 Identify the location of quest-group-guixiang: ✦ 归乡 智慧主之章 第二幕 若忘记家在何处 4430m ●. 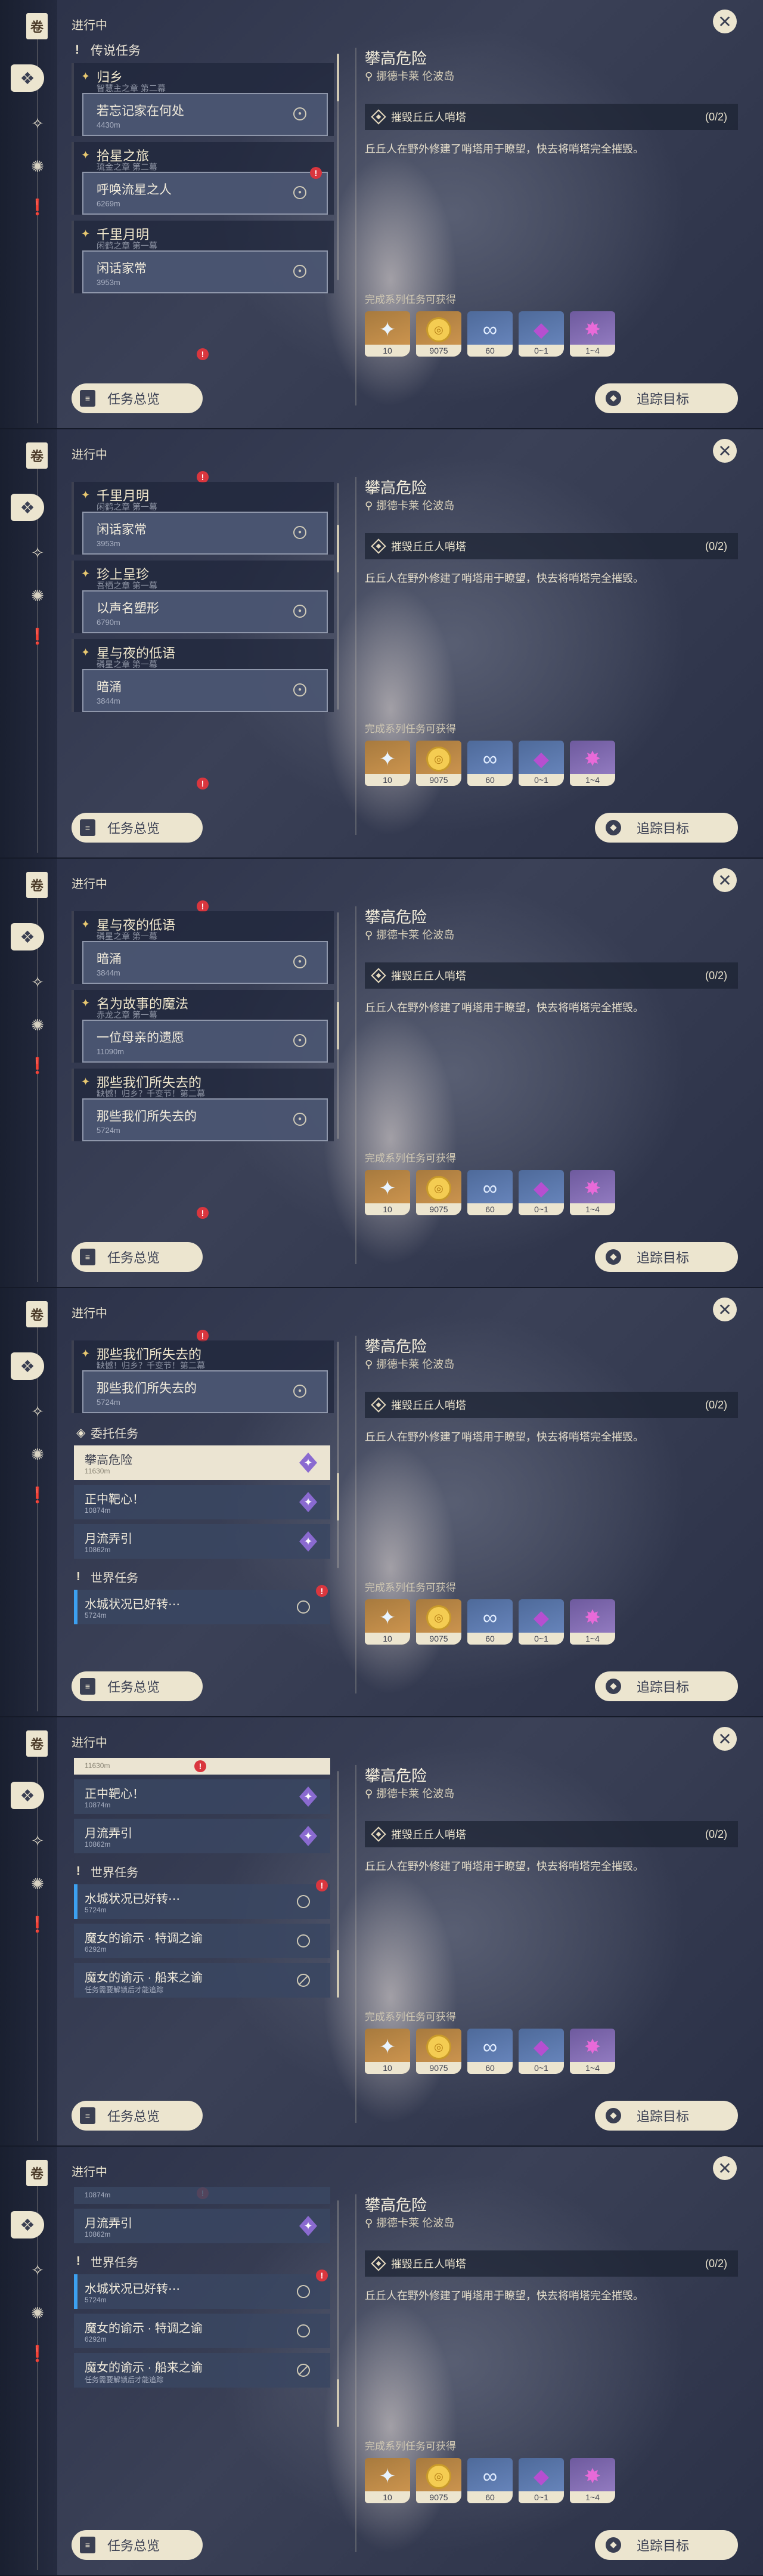
(203, 99).